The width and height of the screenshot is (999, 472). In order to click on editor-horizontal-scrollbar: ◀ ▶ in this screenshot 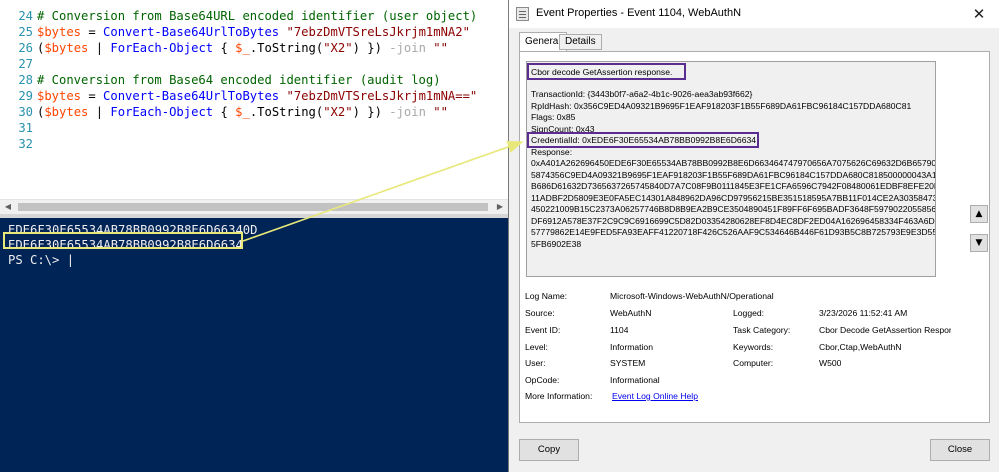, I will do `click(254, 206)`.